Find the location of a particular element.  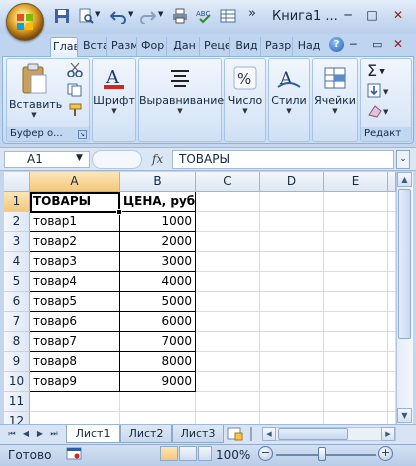

cell-c10 is located at coordinates (228, 382).